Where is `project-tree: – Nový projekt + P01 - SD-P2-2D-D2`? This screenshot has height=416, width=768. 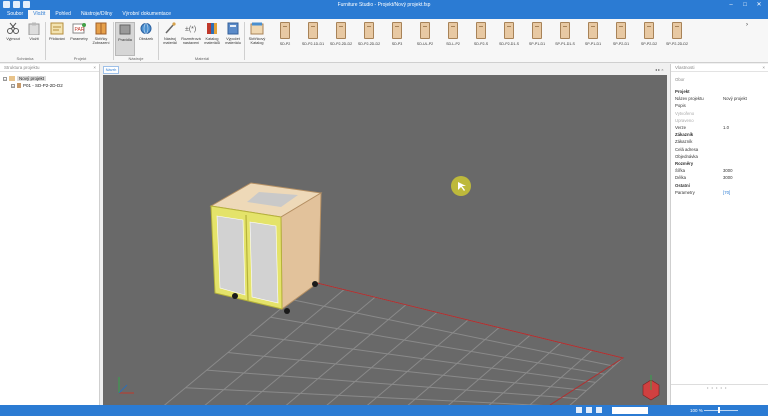
project-tree: – Nový projekt + P01 - SD-P2-2D-D2 is located at coordinates (49, 82).